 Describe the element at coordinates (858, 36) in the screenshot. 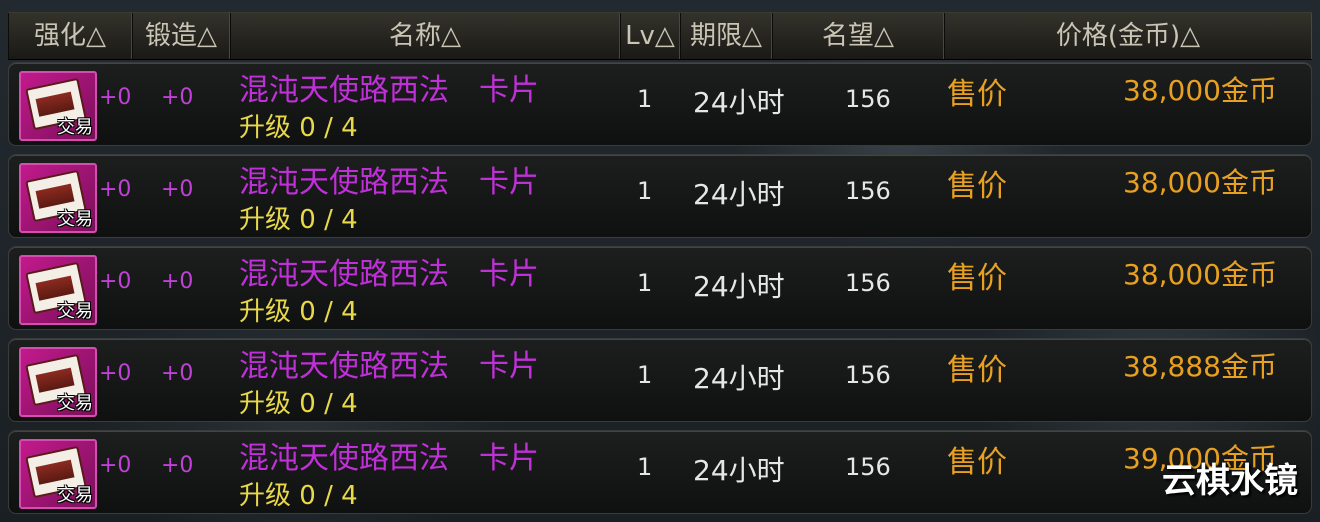

I see `column-header-fame: 名望△` at that location.